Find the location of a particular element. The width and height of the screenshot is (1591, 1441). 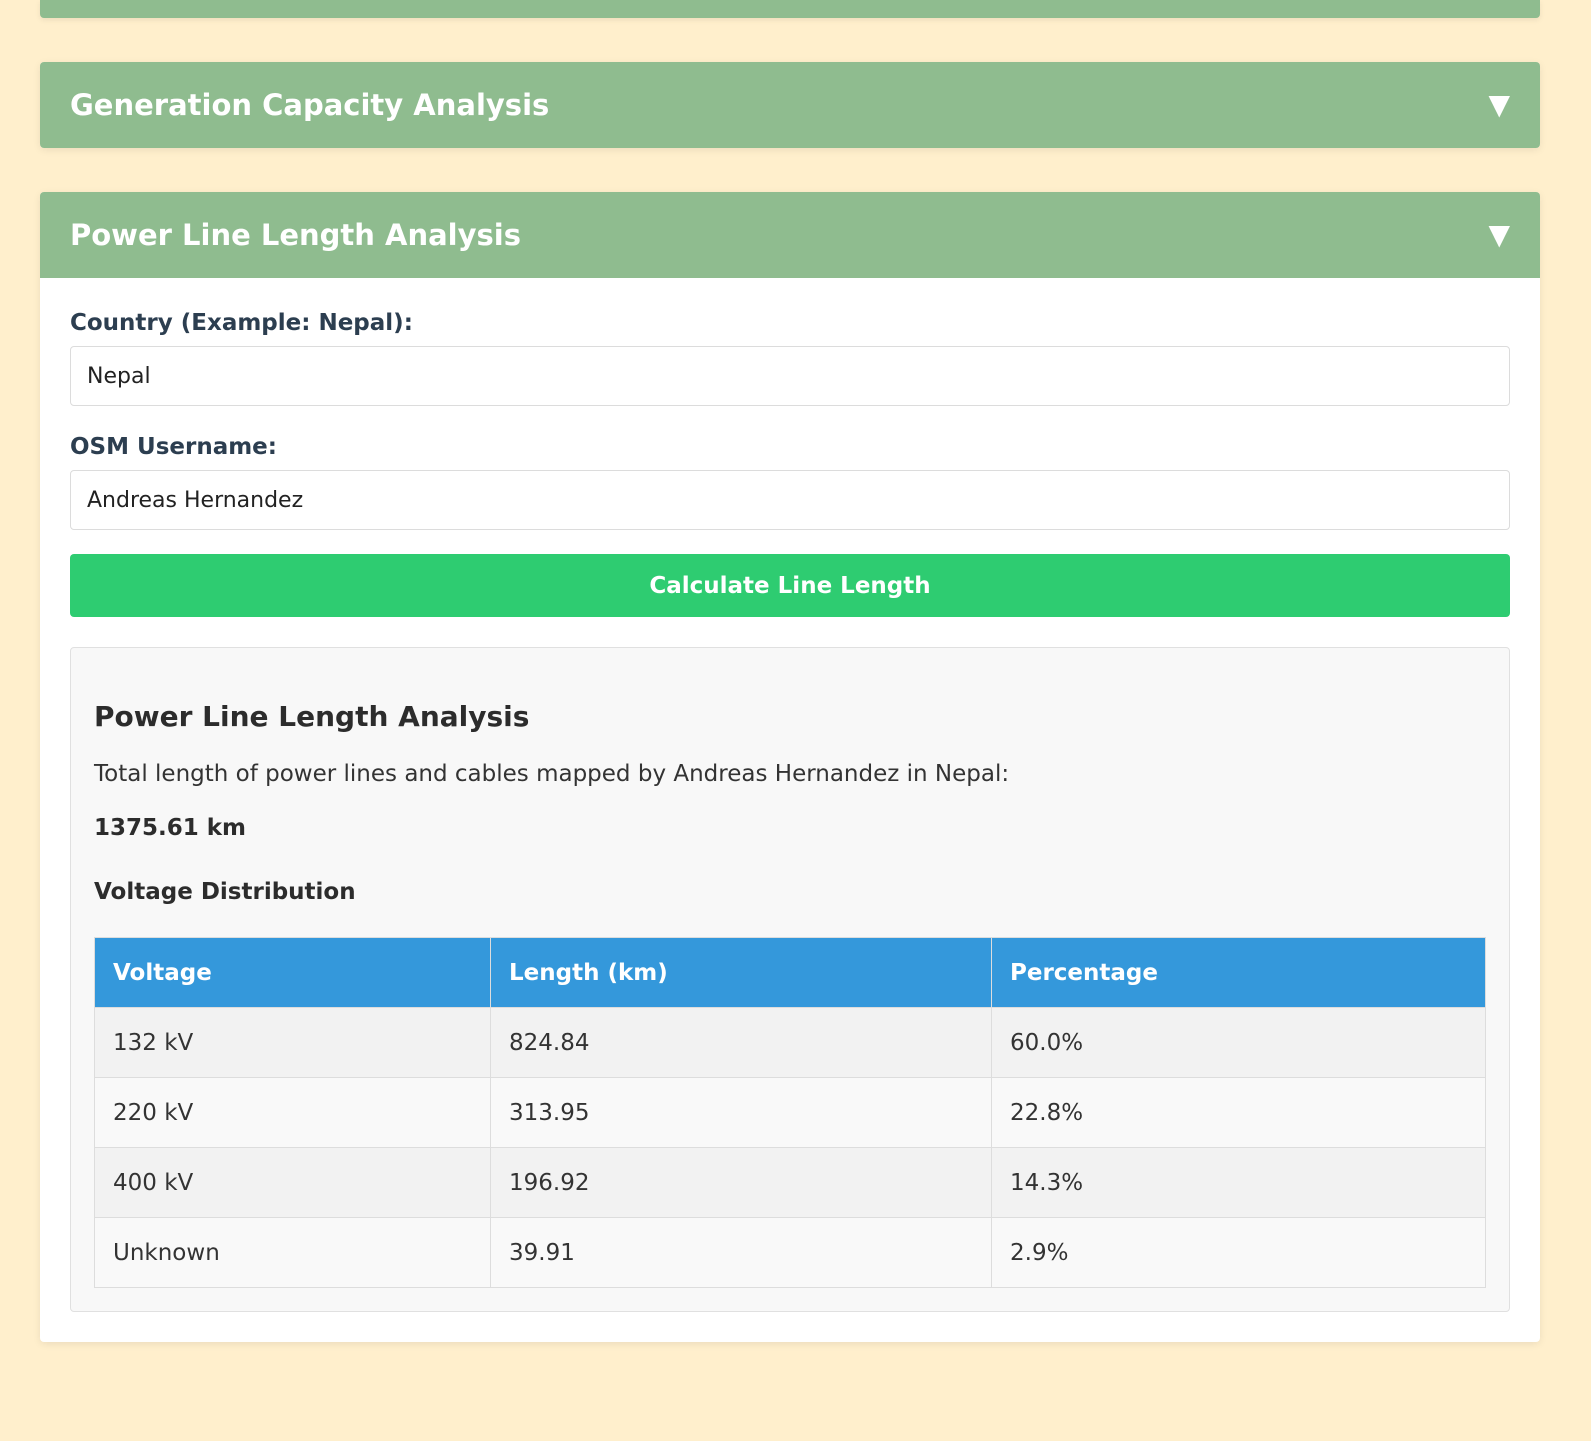

country-input is located at coordinates (790, 376).